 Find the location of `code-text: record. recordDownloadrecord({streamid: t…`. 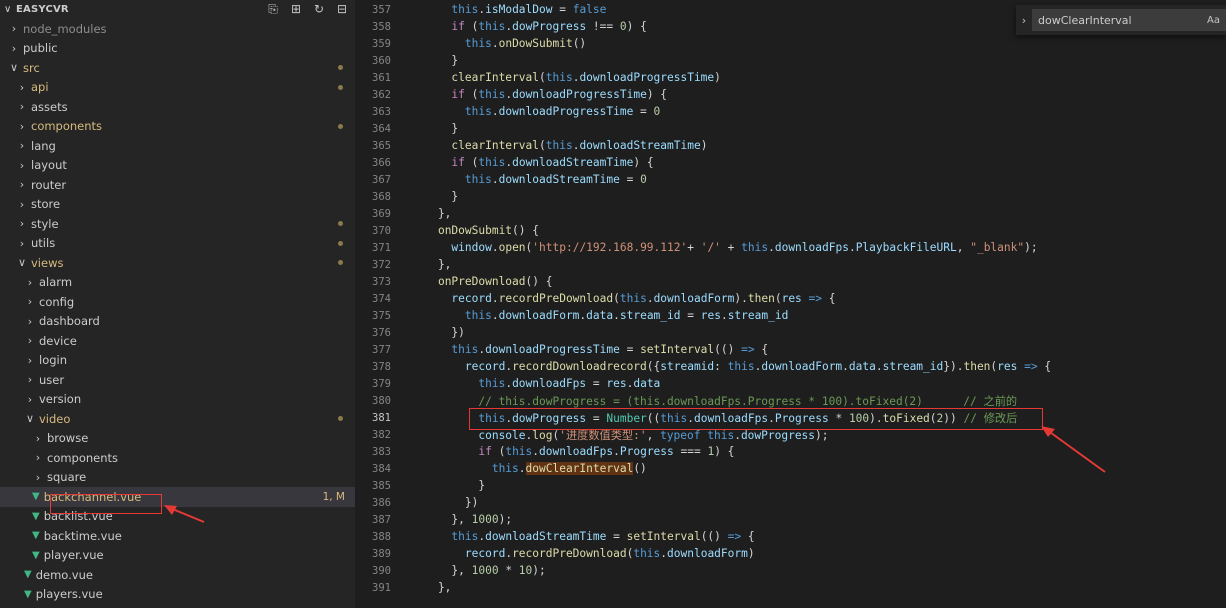

code-text: record. recordDownloadrecord({streamid: t… is located at coordinates (731, 366).